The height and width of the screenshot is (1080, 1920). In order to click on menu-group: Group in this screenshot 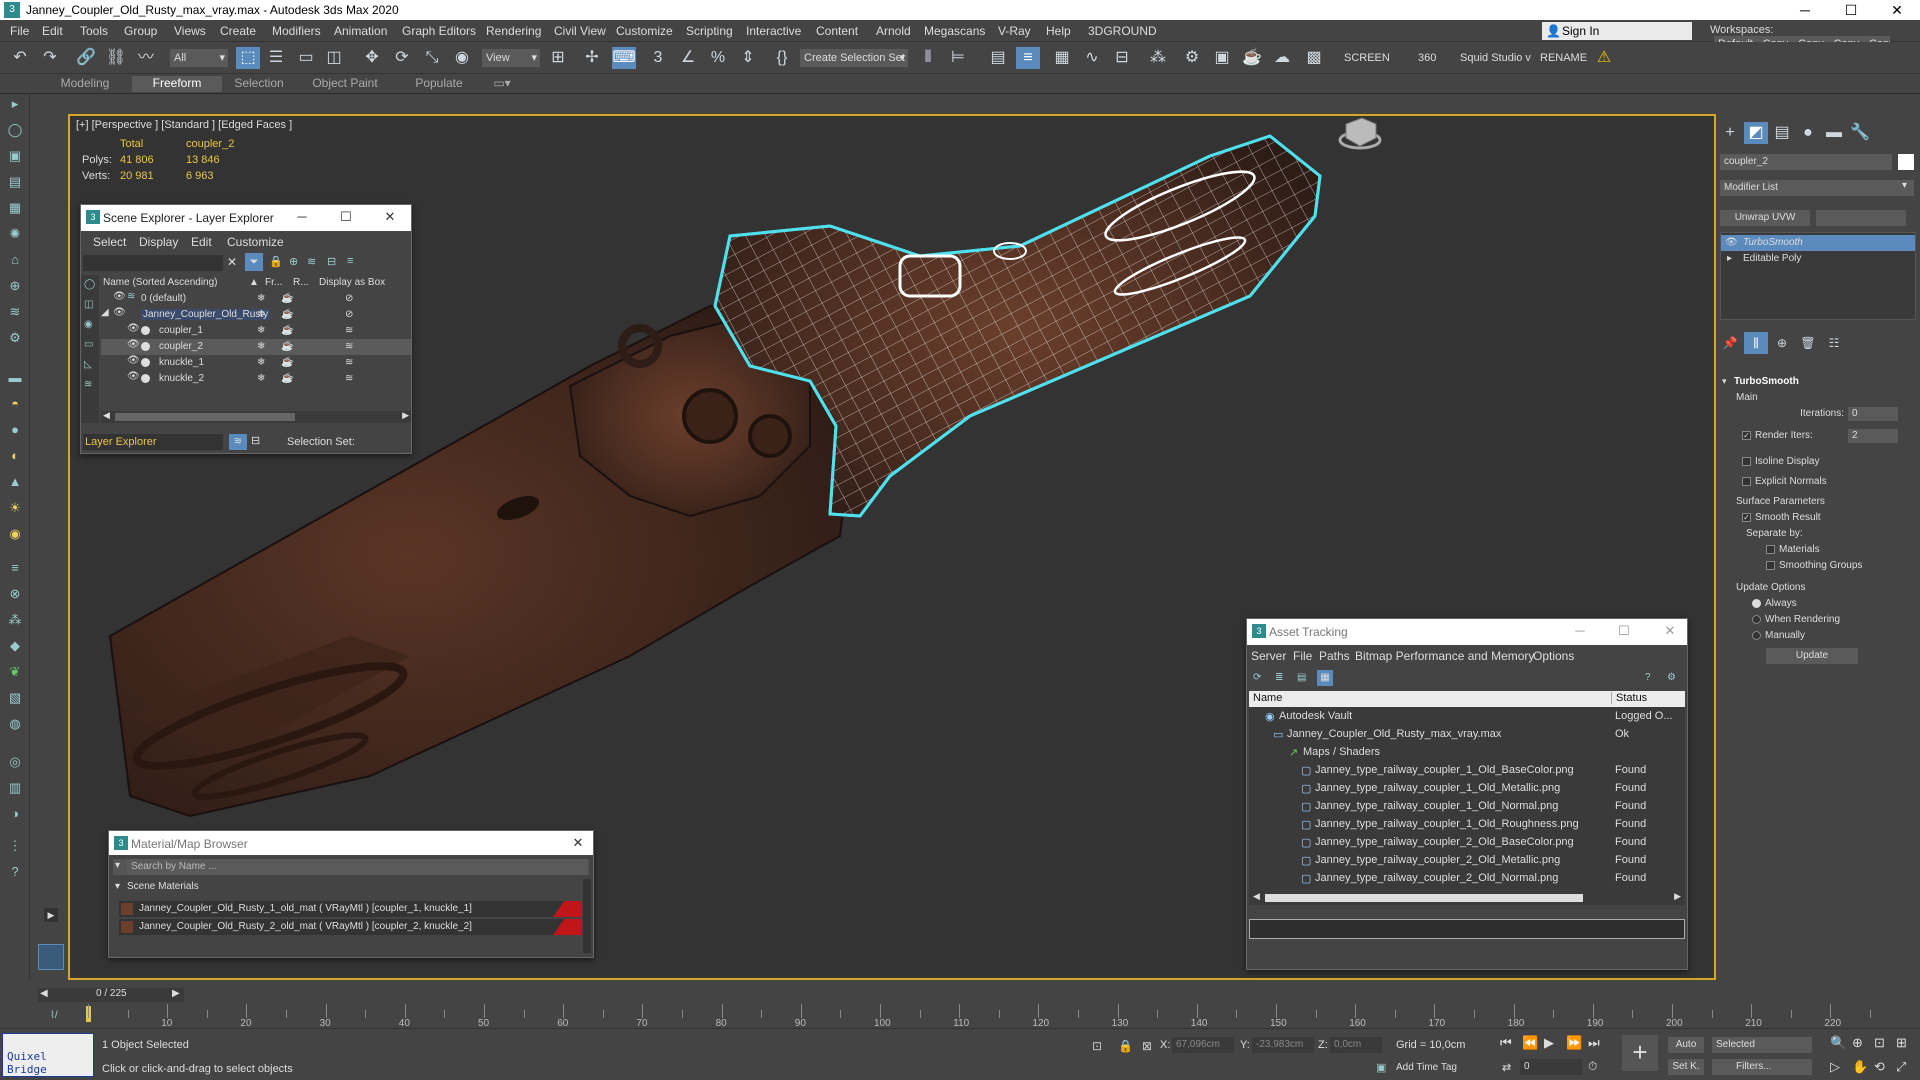, I will do `click(140, 31)`.